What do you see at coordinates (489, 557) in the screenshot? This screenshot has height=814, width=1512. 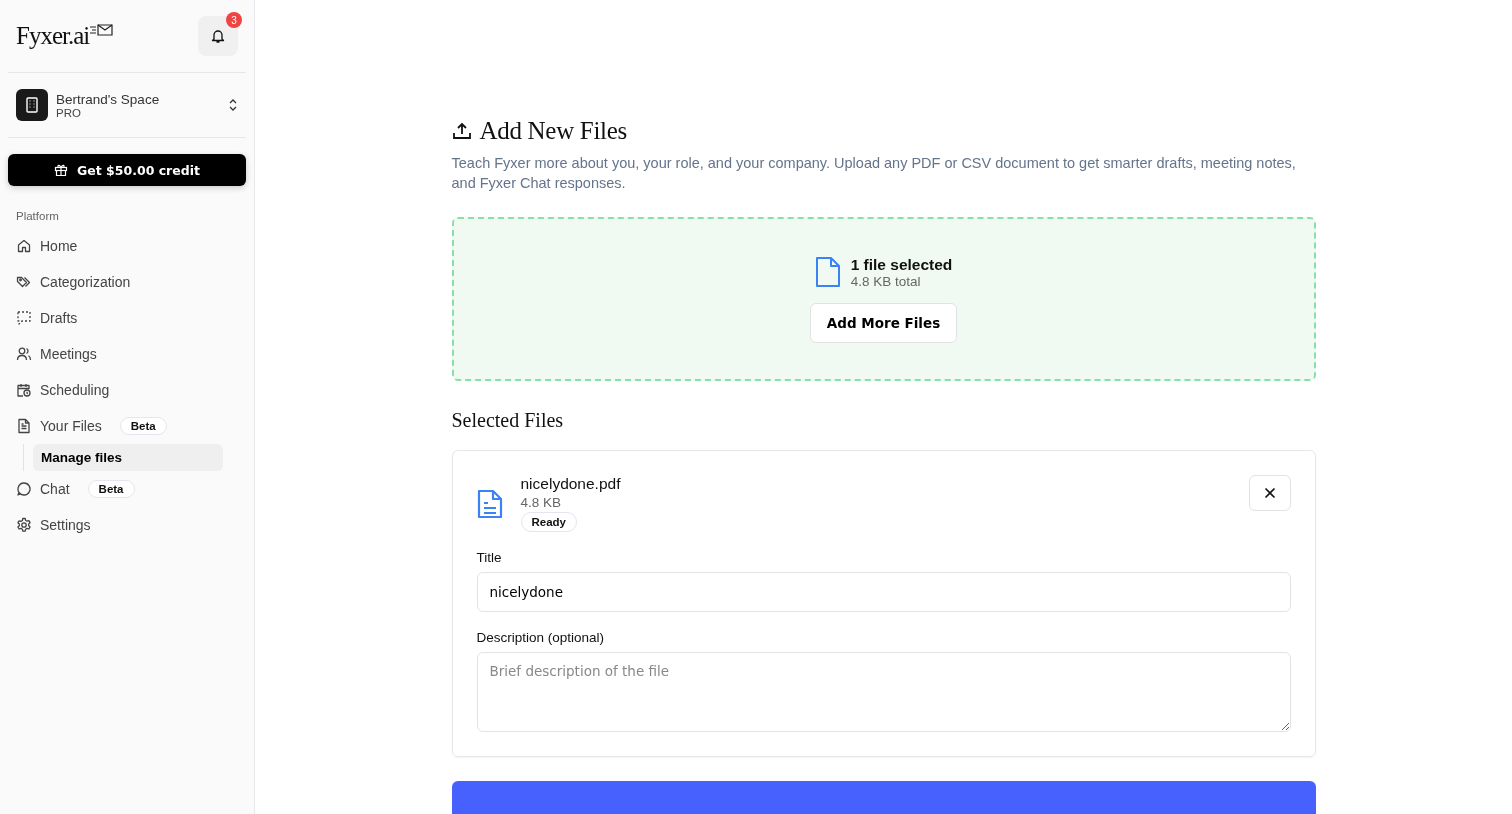 I see `field-label: Title` at bounding box center [489, 557].